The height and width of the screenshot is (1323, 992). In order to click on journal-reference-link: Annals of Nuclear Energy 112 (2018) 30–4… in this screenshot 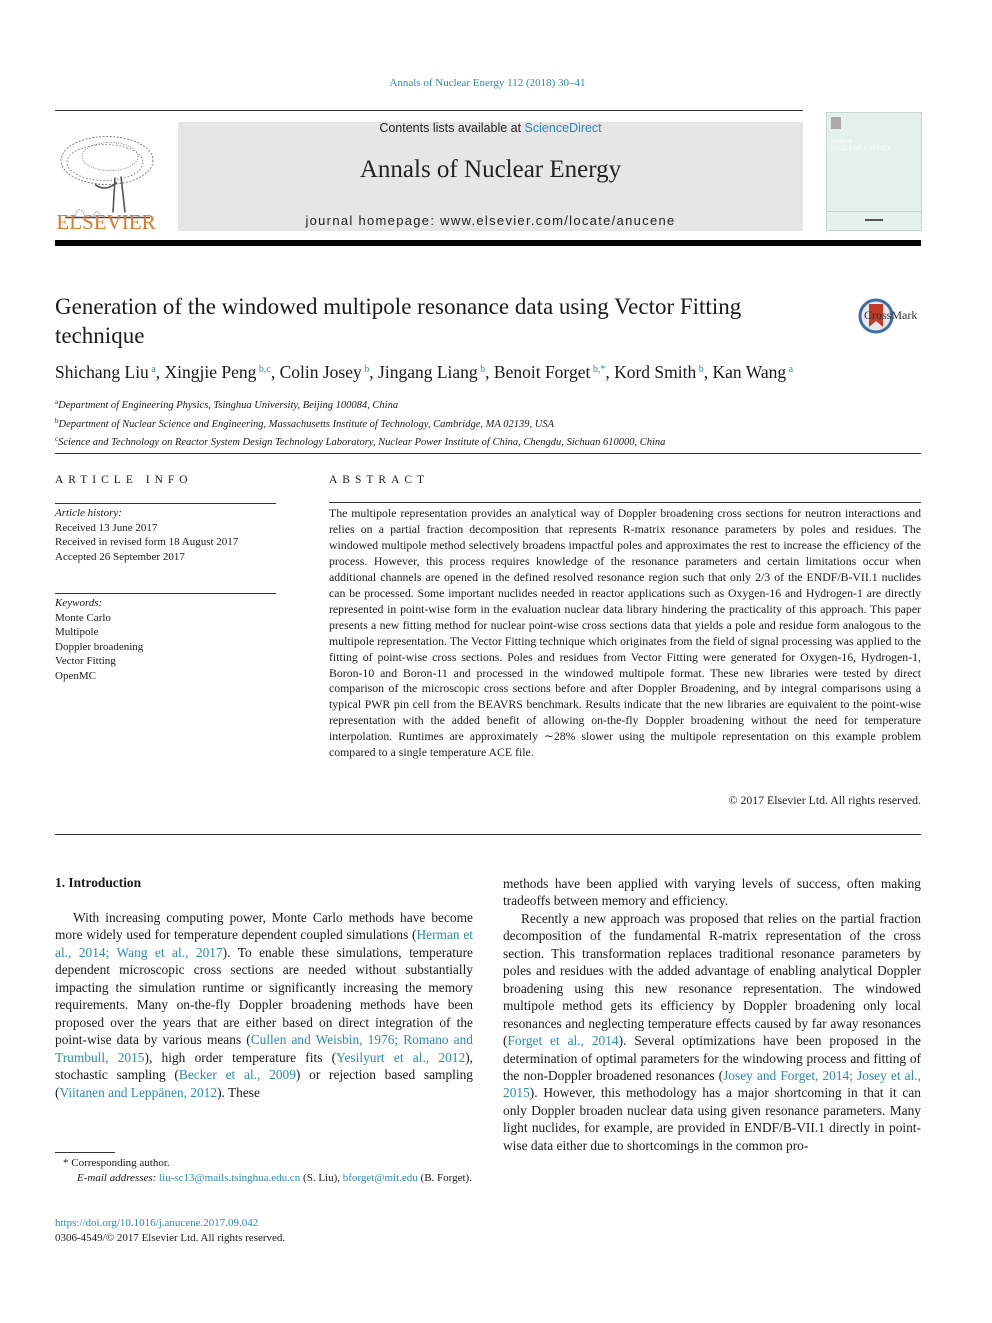, I will do `click(487, 83)`.